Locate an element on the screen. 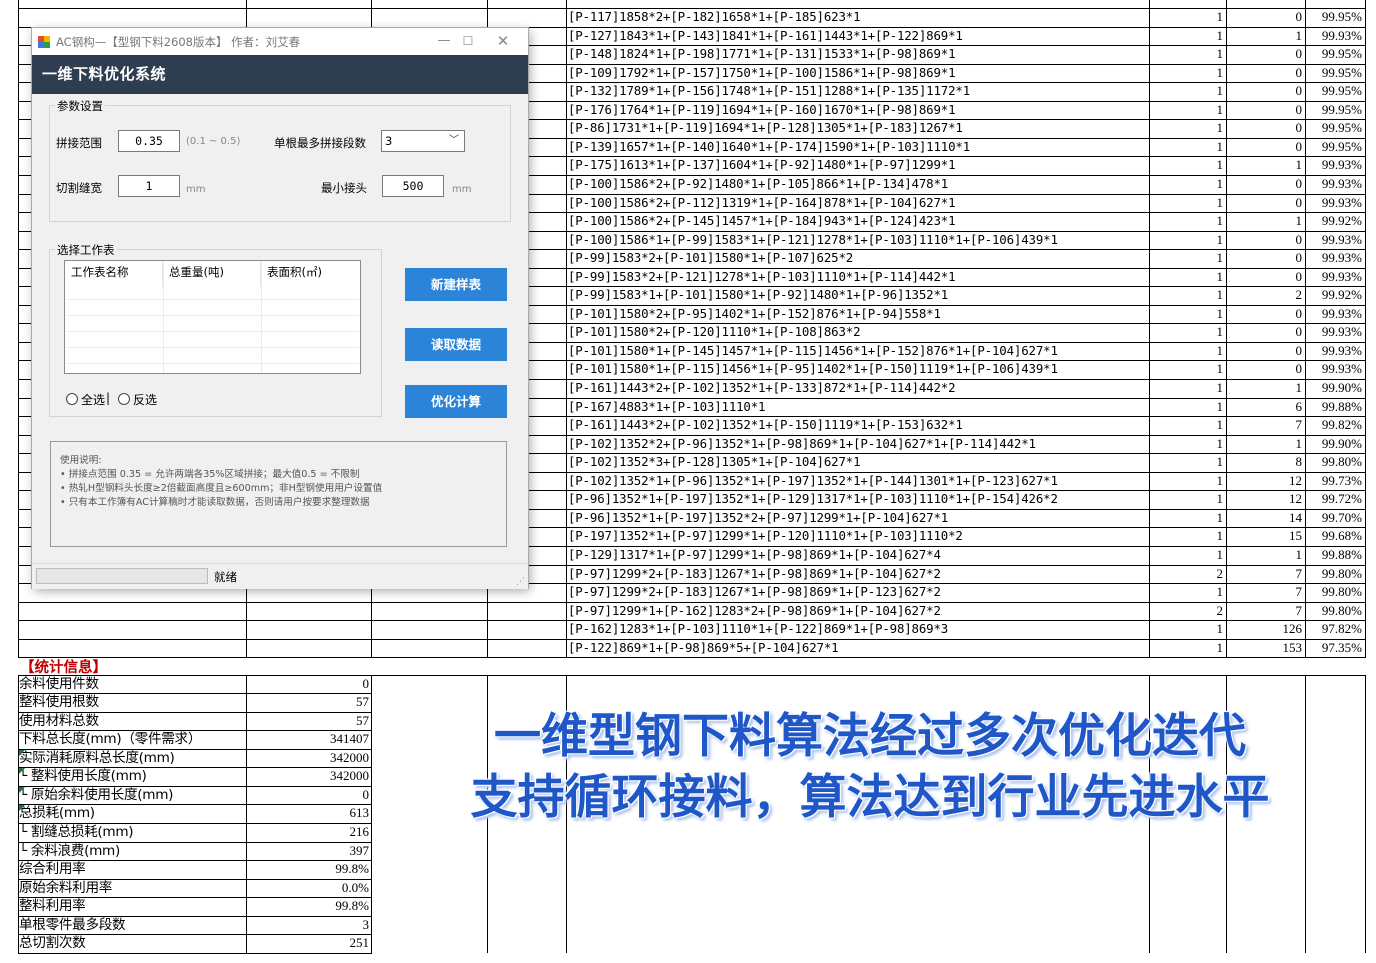  stat-value: 341407 is located at coordinates (309, 739).